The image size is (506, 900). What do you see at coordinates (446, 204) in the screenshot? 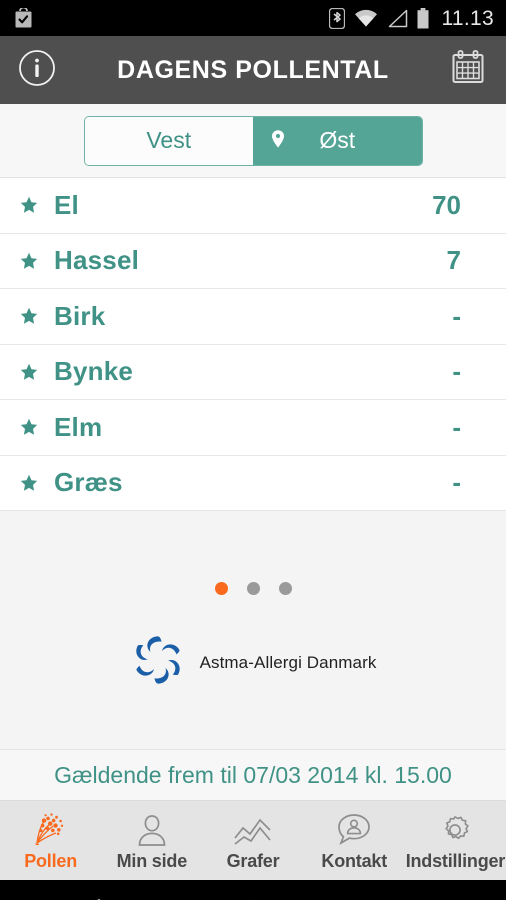
I see `pollen-value: 70` at bounding box center [446, 204].